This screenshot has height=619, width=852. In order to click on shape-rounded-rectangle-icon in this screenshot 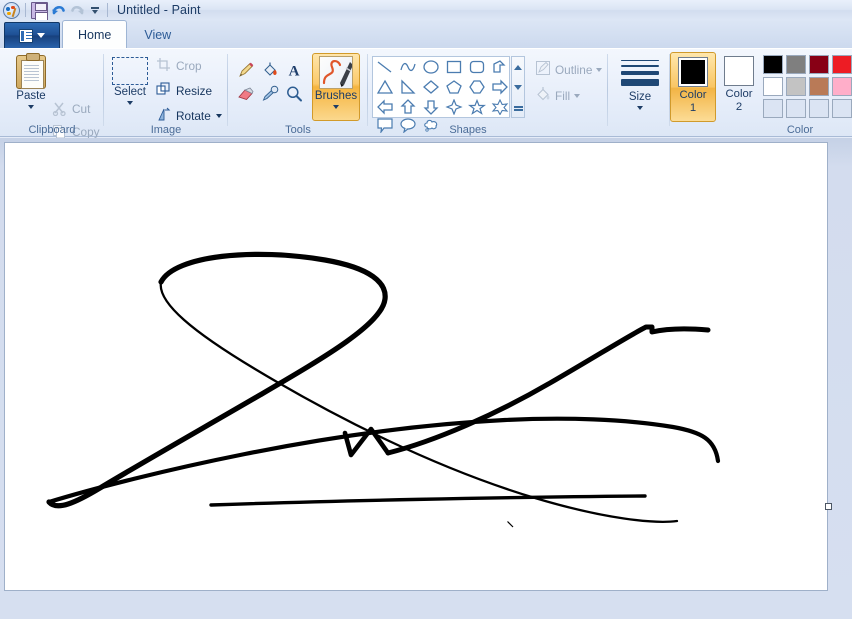, I will do `click(476, 67)`.